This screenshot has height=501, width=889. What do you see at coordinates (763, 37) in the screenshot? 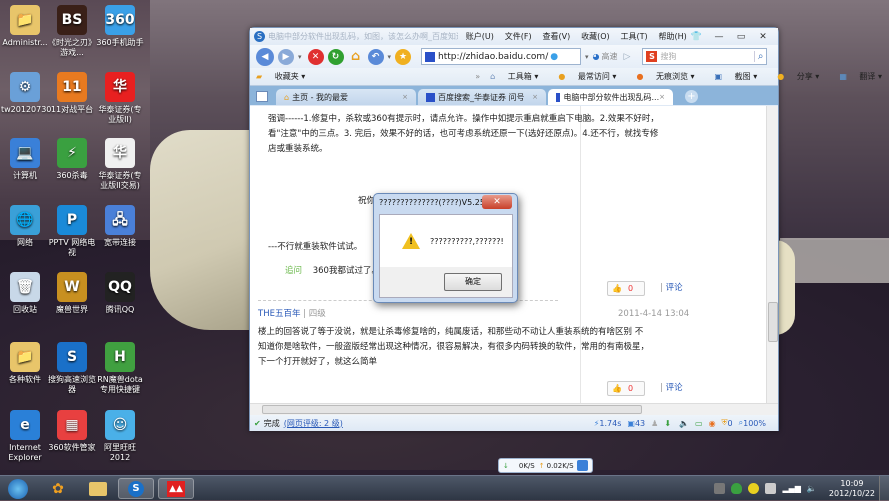
I see `close-button: ✕` at bounding box center [763, 37].